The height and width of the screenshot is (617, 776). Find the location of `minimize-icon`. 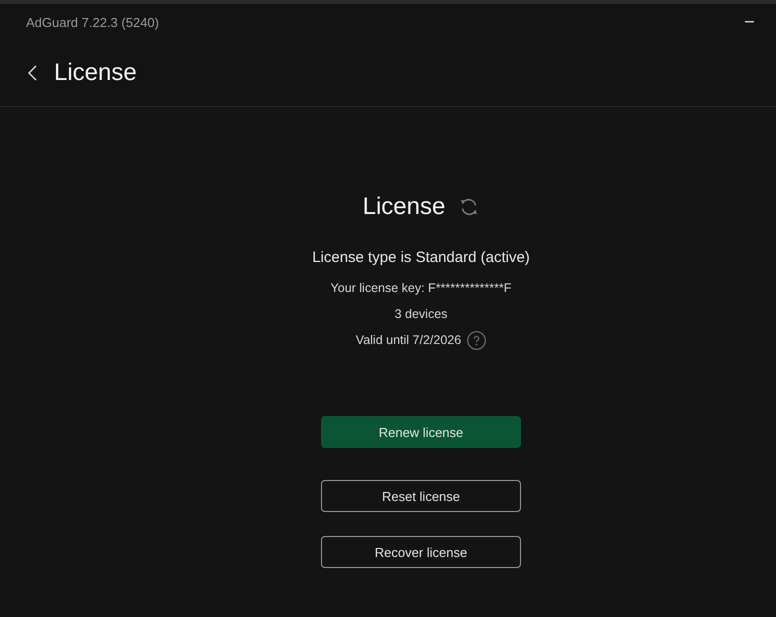

minimize-icon is located at coordinates (749, 22).